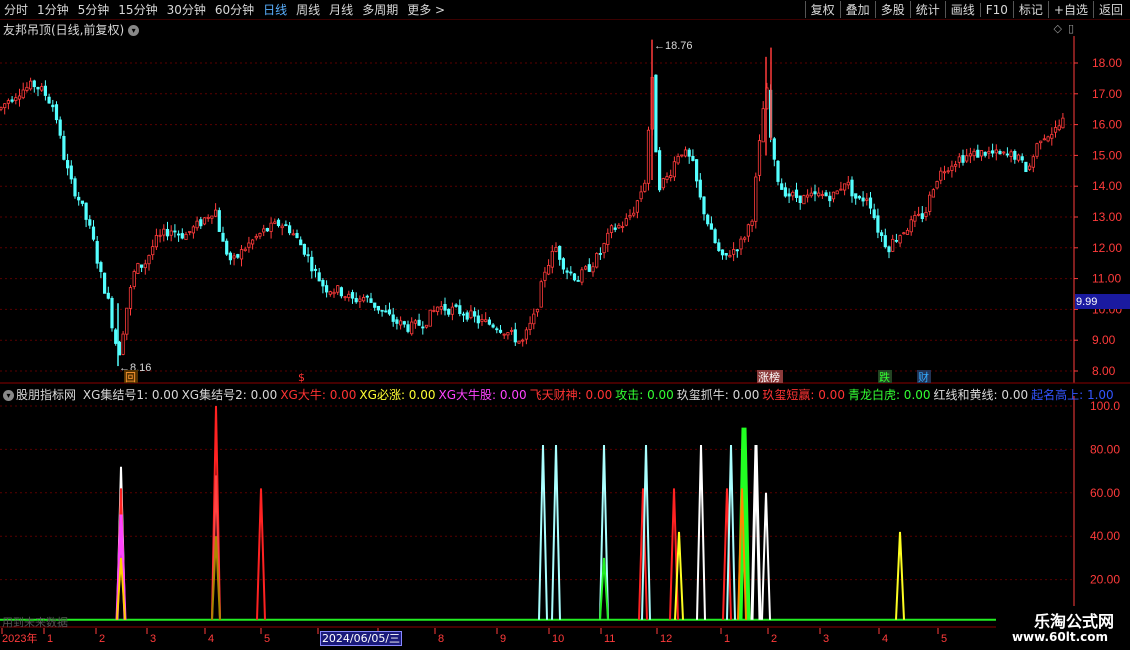  I want to click on marker-label: 跌, so click(884, 377).